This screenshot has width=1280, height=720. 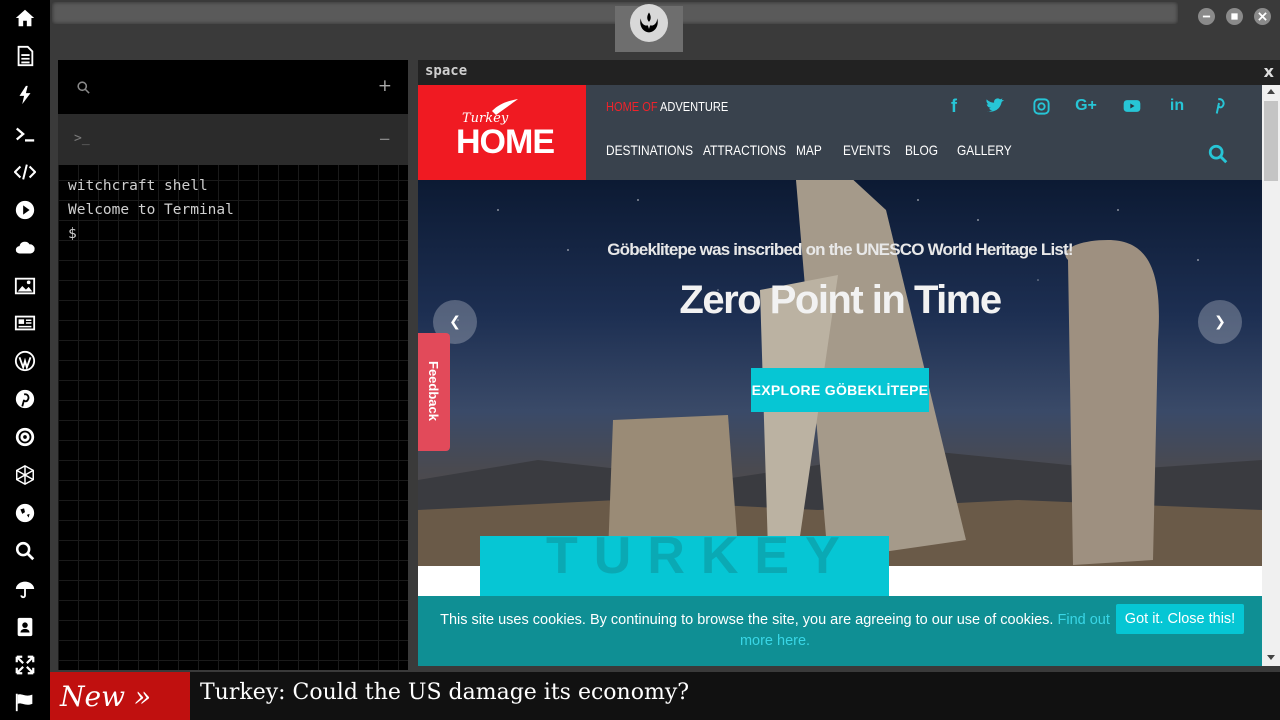 What do you see at coordinates (954, 106) in the screenshot?
I see `facebook-icon: f` at bounding box center [954, 106].